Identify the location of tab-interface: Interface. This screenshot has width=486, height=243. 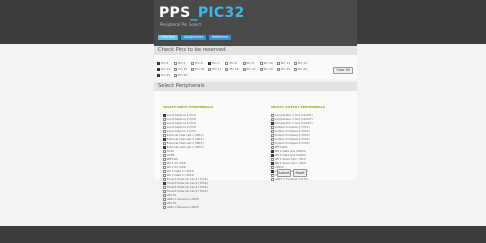
(168, 37).